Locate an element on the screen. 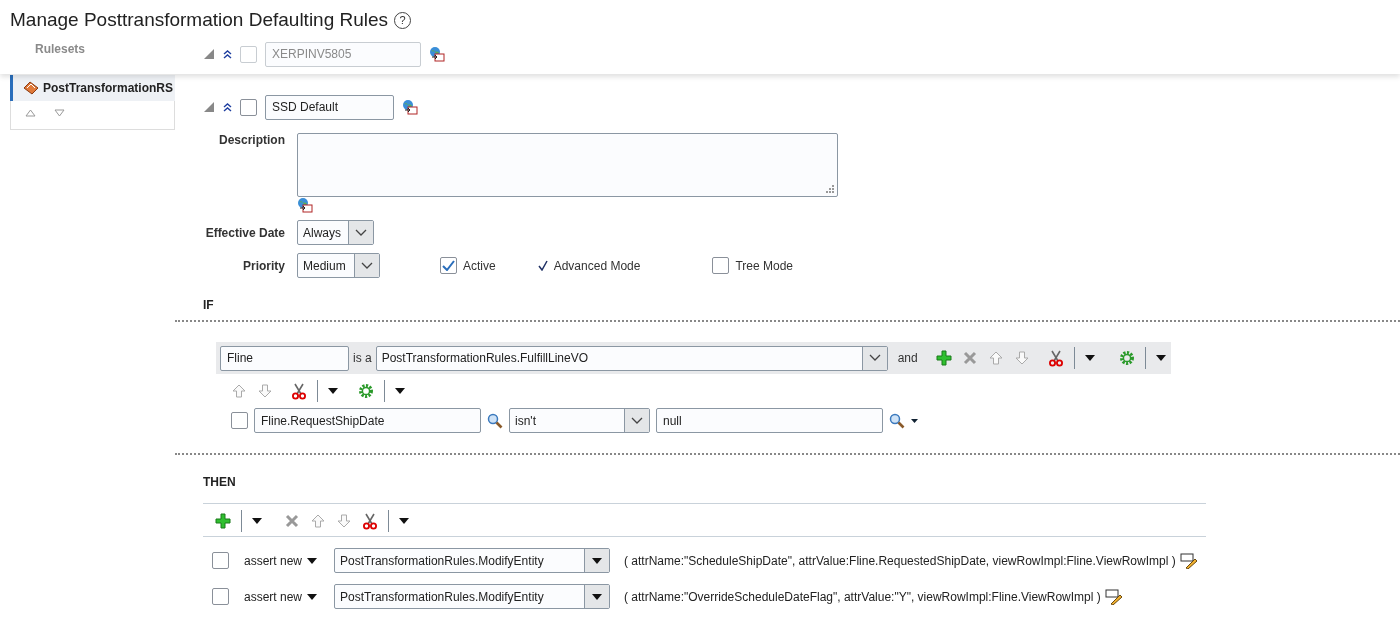 The height and width of the screenshot is (632, 1400). resize-grip-icon is located at coordinates (830, 189).